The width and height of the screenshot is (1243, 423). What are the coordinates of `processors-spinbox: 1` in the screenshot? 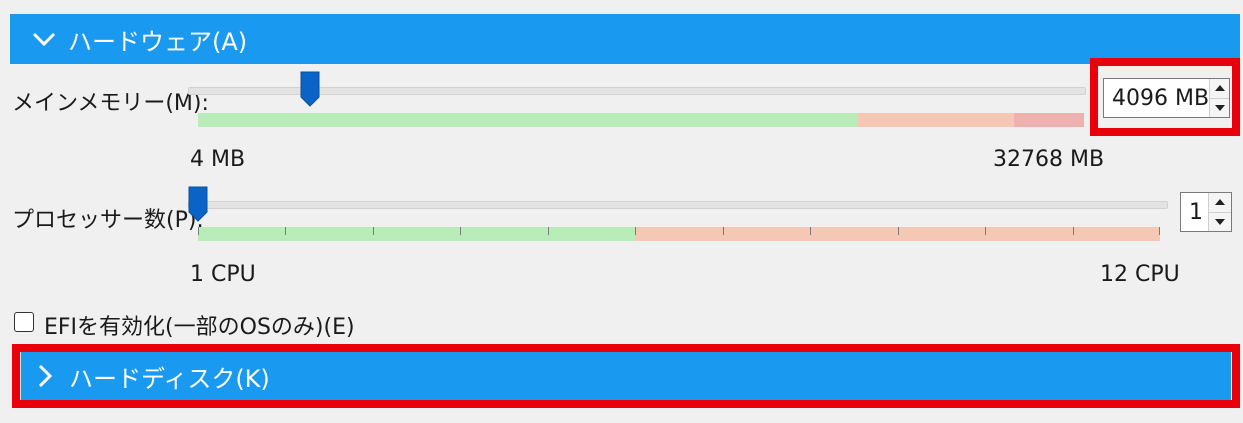 It's located at (1206, 212).